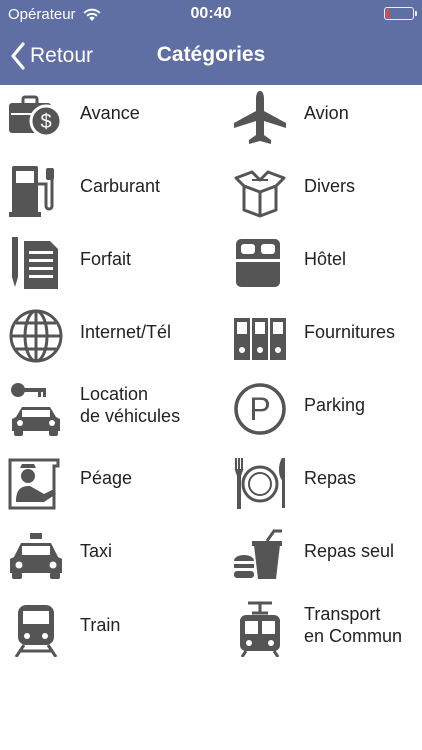  Describe the element at coordinates (36, 555) in the screenshot. I see `taxi-icon` at that location.